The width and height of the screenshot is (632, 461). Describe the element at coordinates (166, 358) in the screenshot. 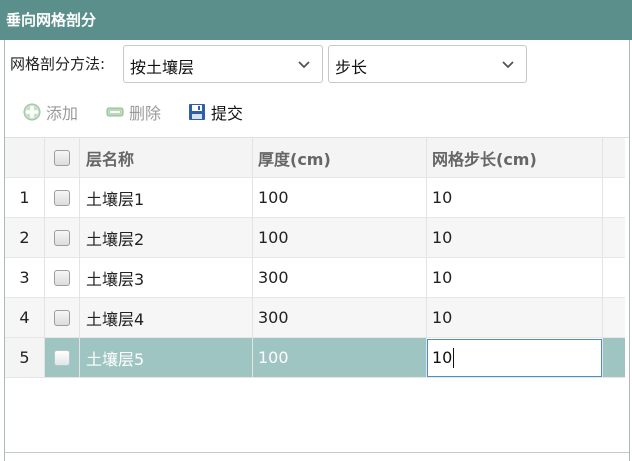

I see `layer-name-cell: 土壤层5` at that location.